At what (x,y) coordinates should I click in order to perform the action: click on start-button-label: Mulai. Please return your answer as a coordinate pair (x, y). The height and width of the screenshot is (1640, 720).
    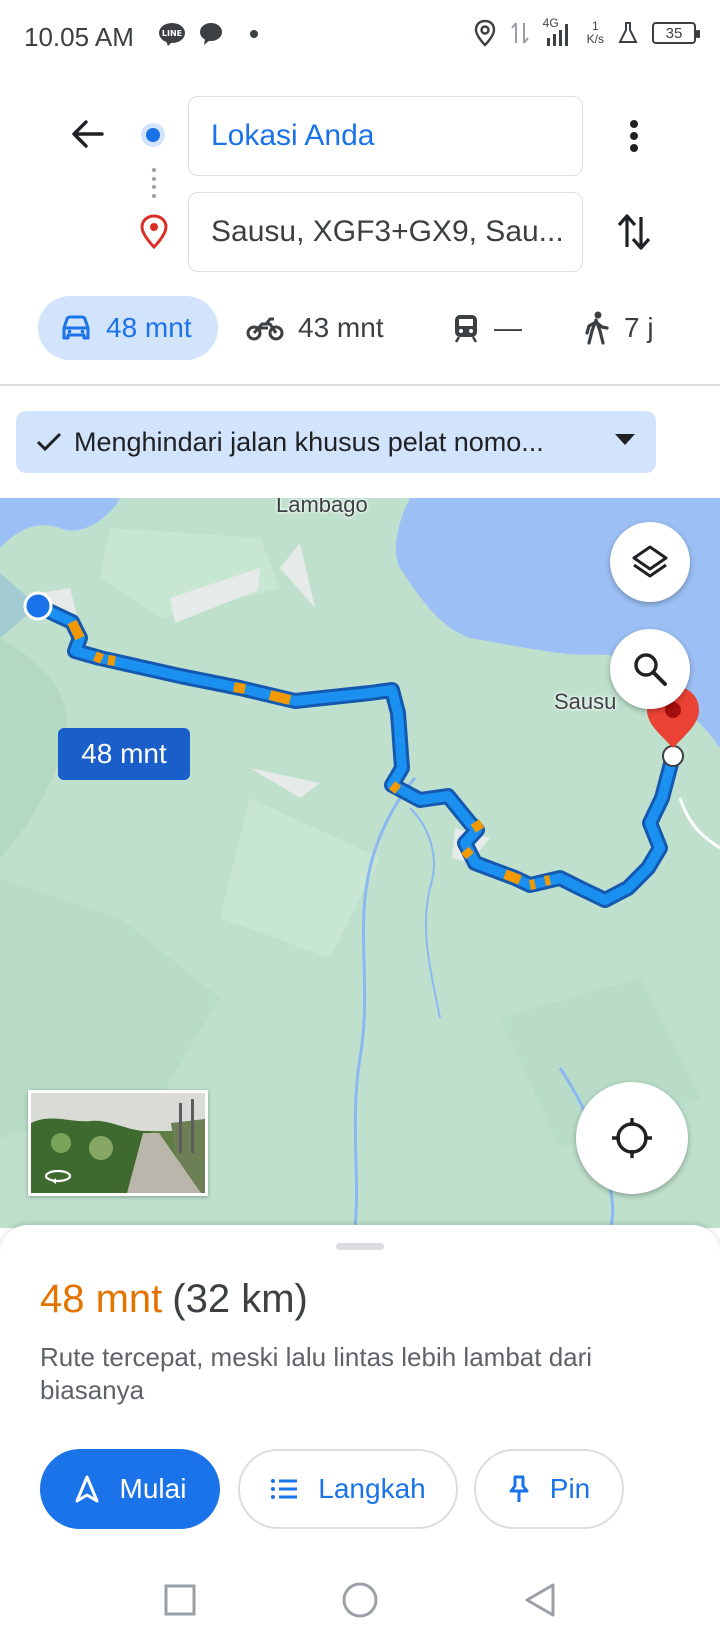
    Looking at the image, I should click on (153, 1488).